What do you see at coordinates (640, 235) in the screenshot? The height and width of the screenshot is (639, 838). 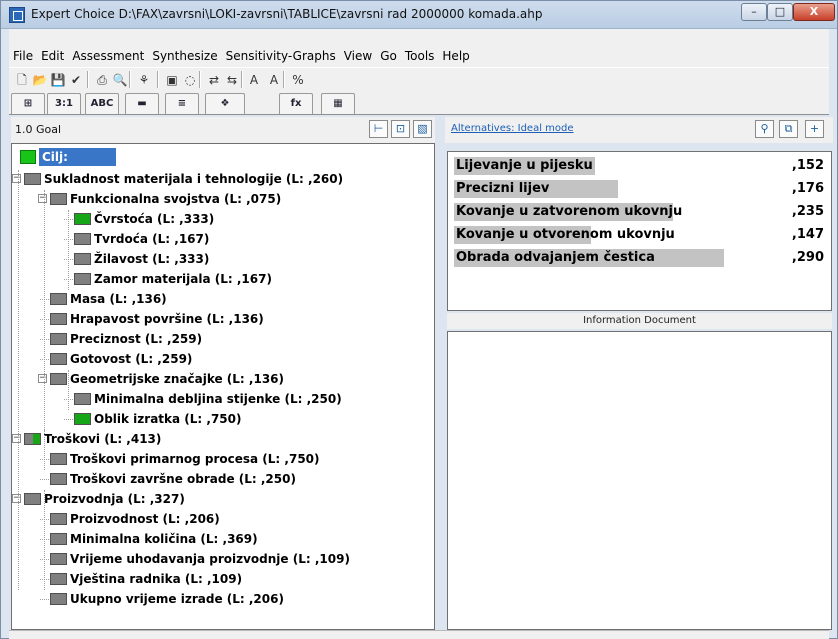 I see `alternative-row: Kovanje u otvorenom ukovnju ,147` at bounding box center [640, 235].